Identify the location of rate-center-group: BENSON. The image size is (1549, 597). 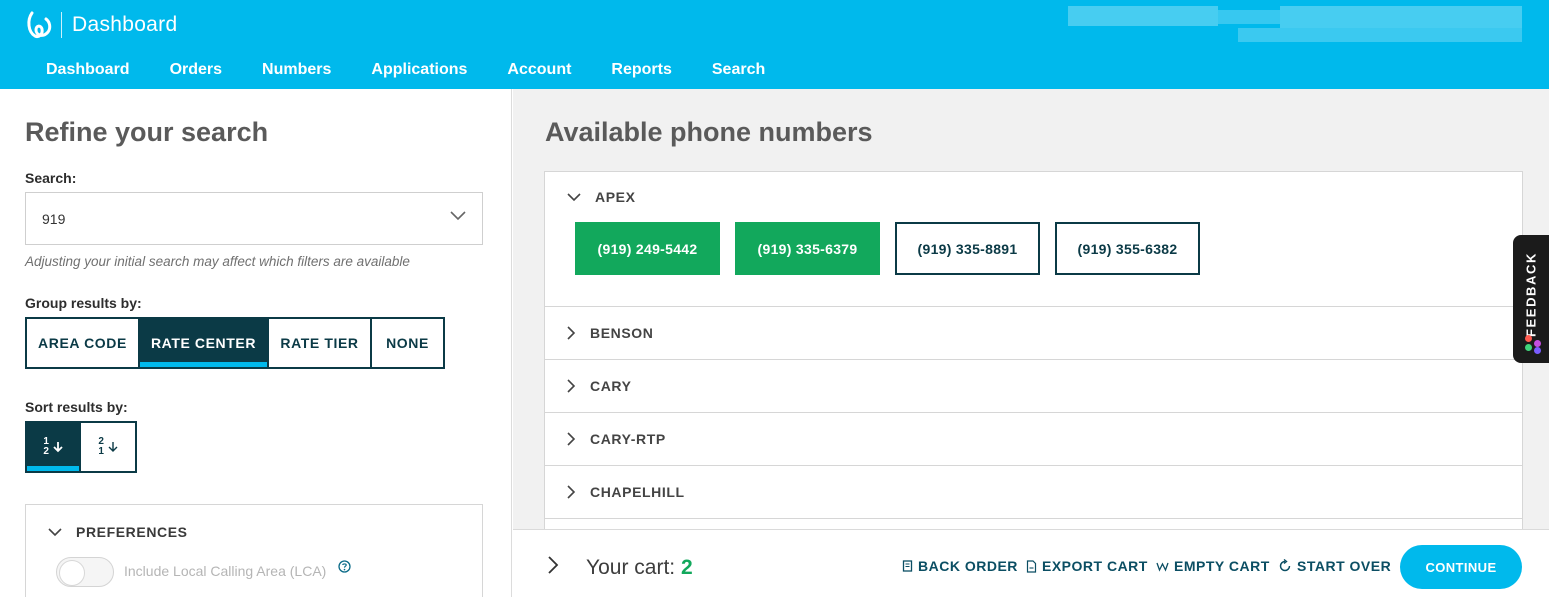
(1033, 333).